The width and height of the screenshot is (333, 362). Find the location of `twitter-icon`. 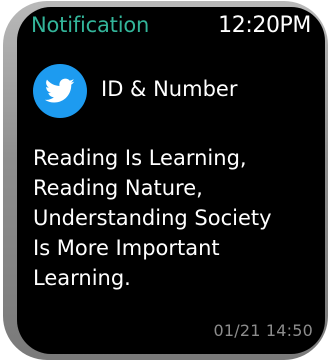

twitter-icon is located at coordinates (60, 91).